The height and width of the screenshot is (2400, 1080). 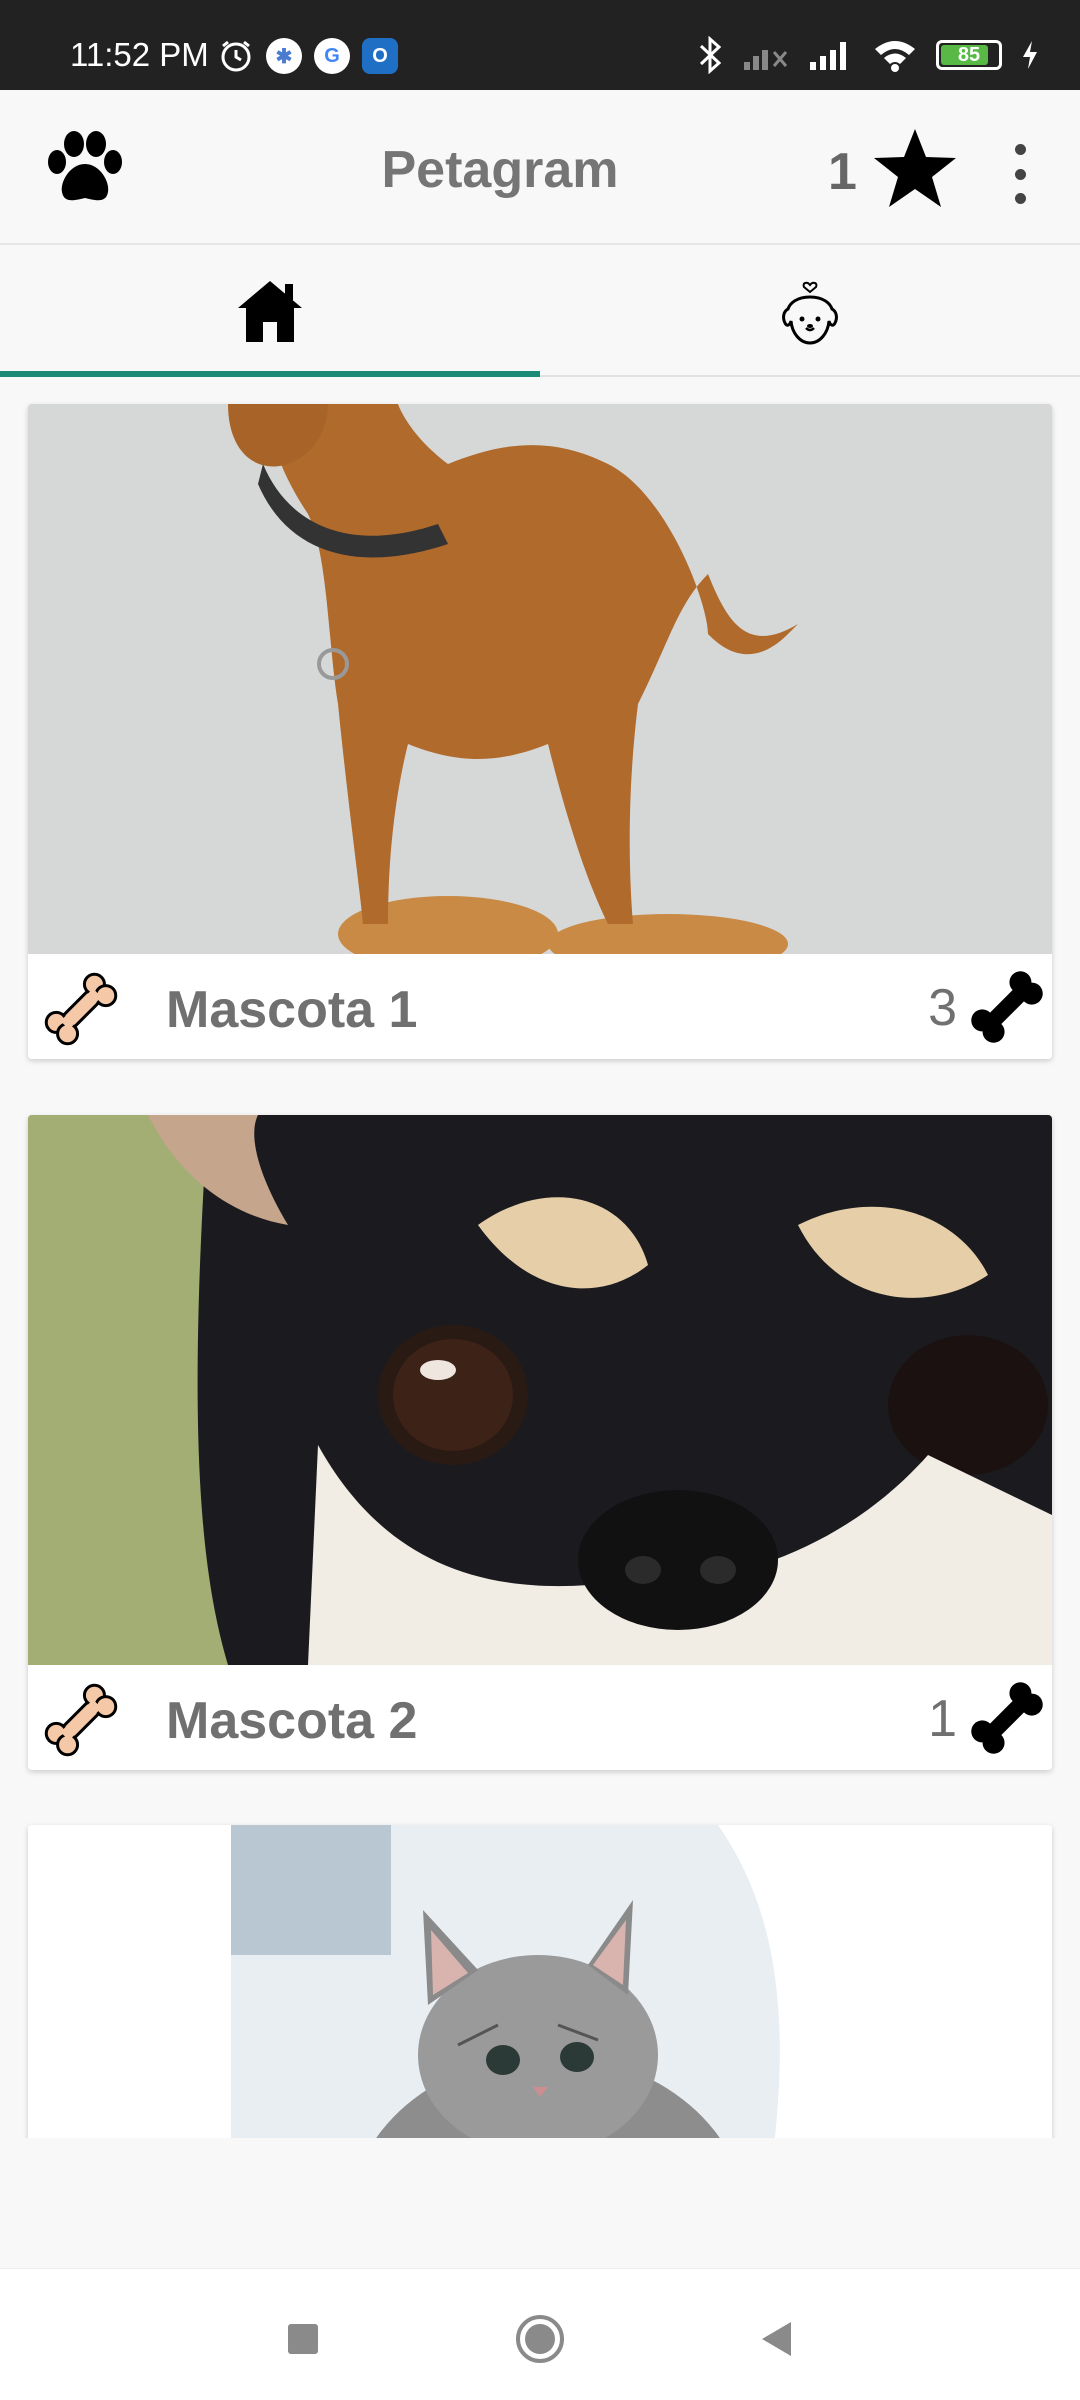 I want to click on signal-off-icon, so click(x=766, y=60).